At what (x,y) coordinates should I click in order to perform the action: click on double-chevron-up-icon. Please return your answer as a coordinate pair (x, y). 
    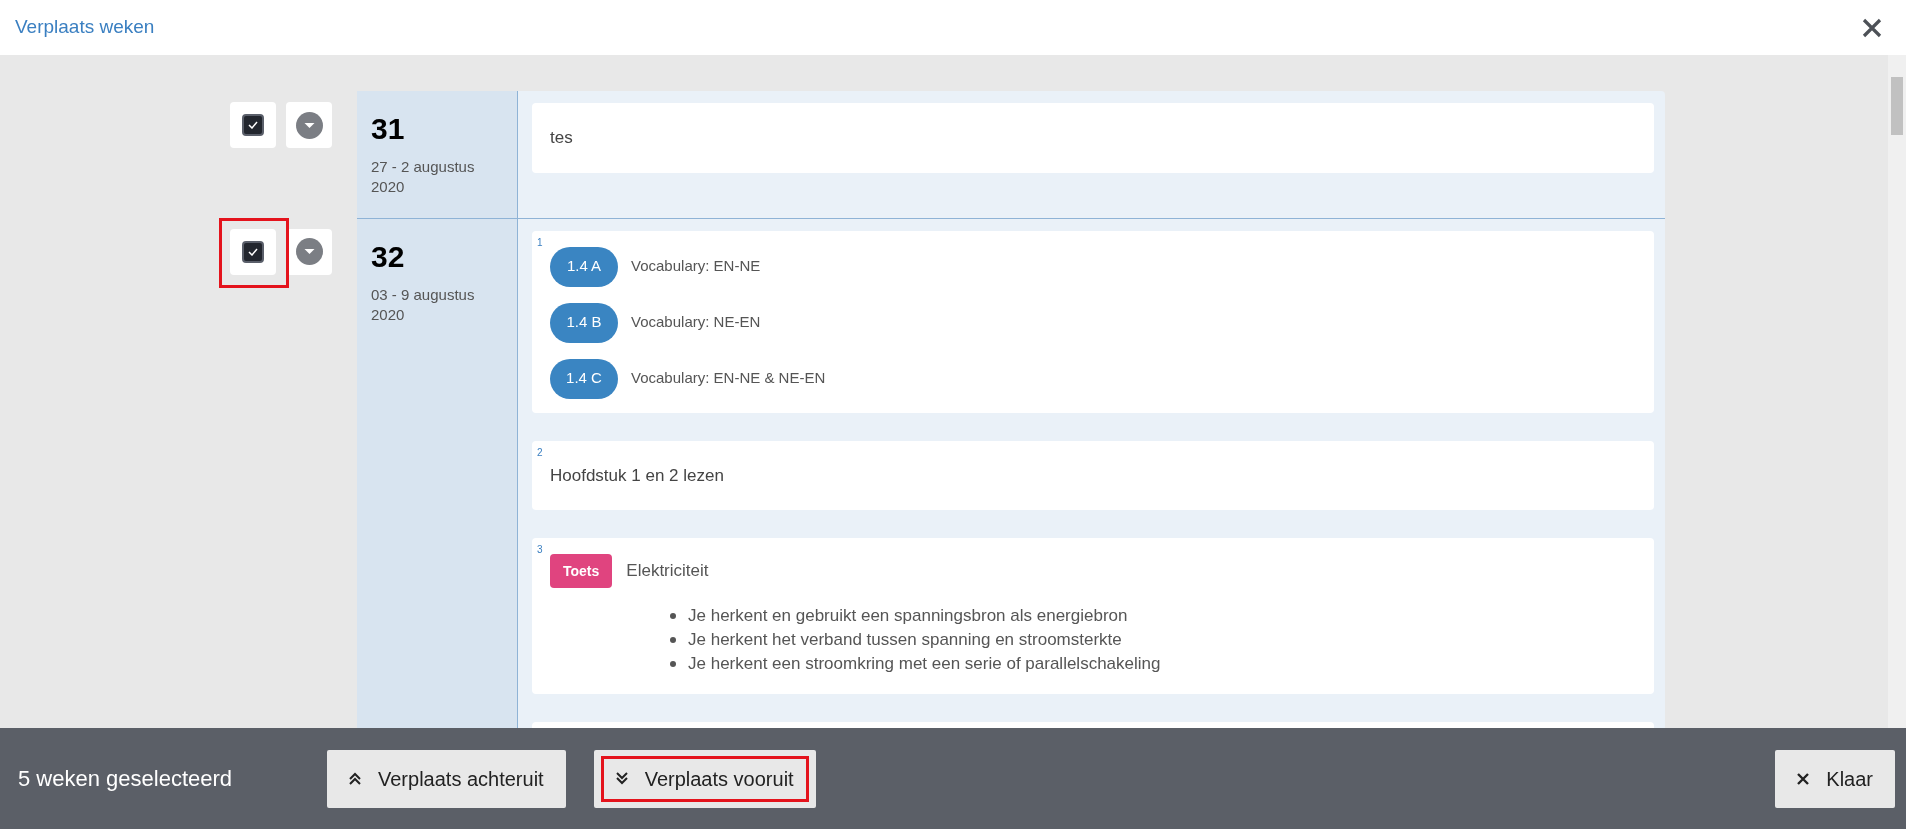
    Looking at the image, I should click on (355, 778).